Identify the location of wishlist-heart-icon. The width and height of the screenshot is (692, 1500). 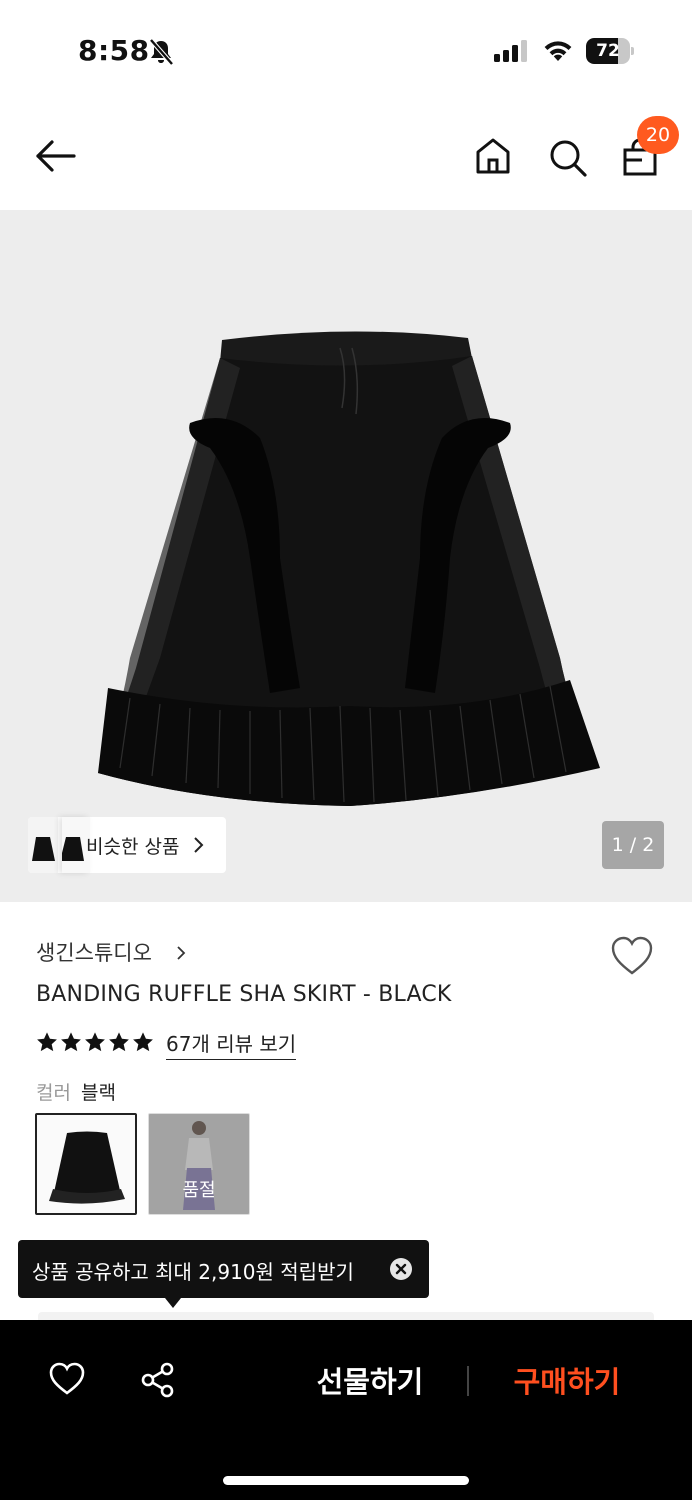
(632, 956).